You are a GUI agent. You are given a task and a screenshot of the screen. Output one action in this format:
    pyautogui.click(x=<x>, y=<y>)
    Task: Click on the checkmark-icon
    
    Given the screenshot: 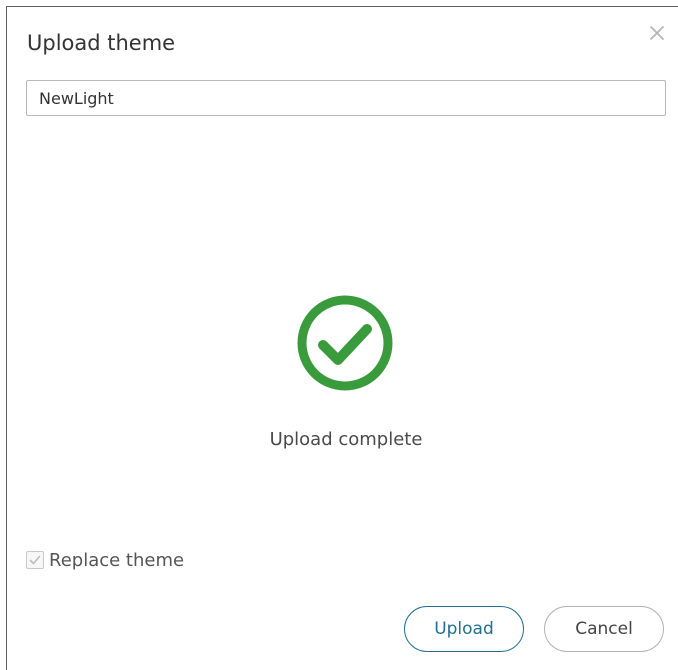 What is the action you would take?
    pyautogui.click(x=35, y=560)
    